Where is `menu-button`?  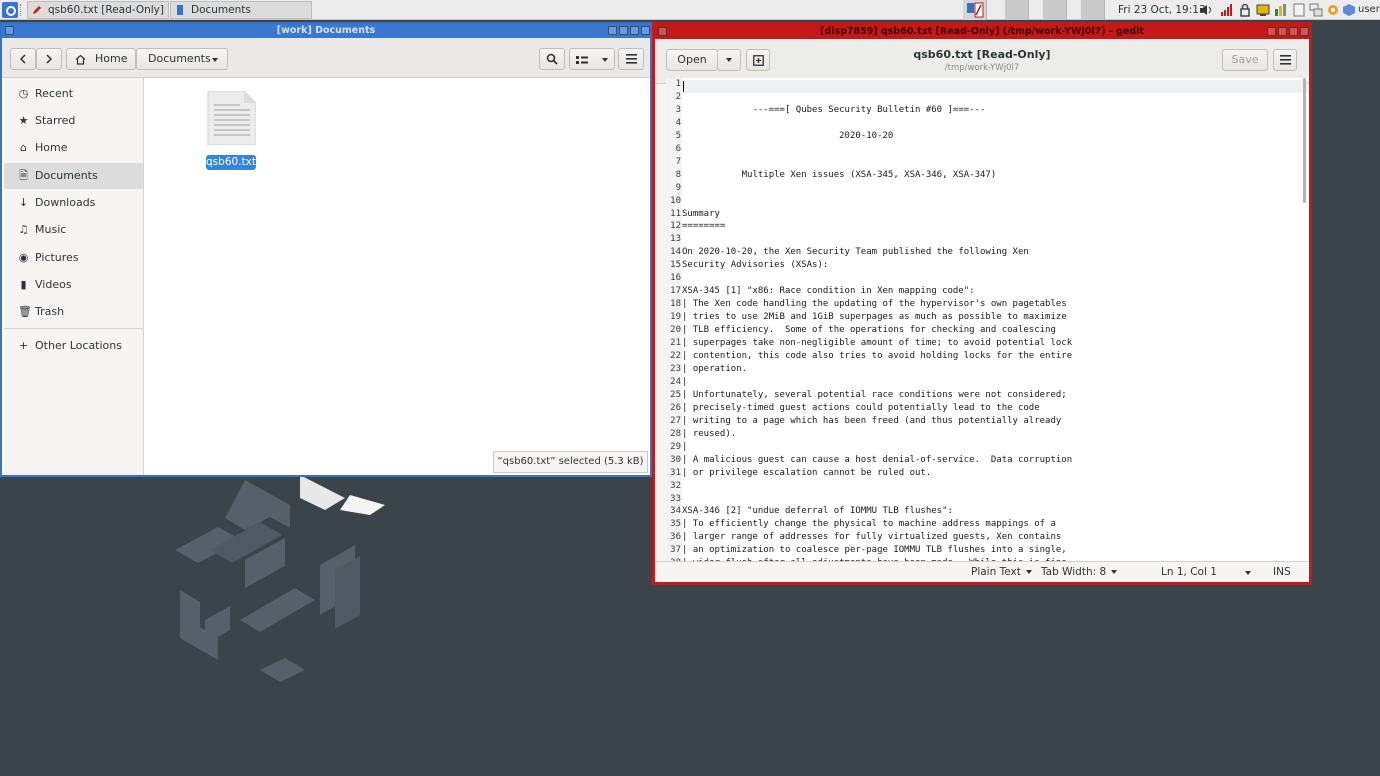
menu-button is located at coordinates (631, 59).